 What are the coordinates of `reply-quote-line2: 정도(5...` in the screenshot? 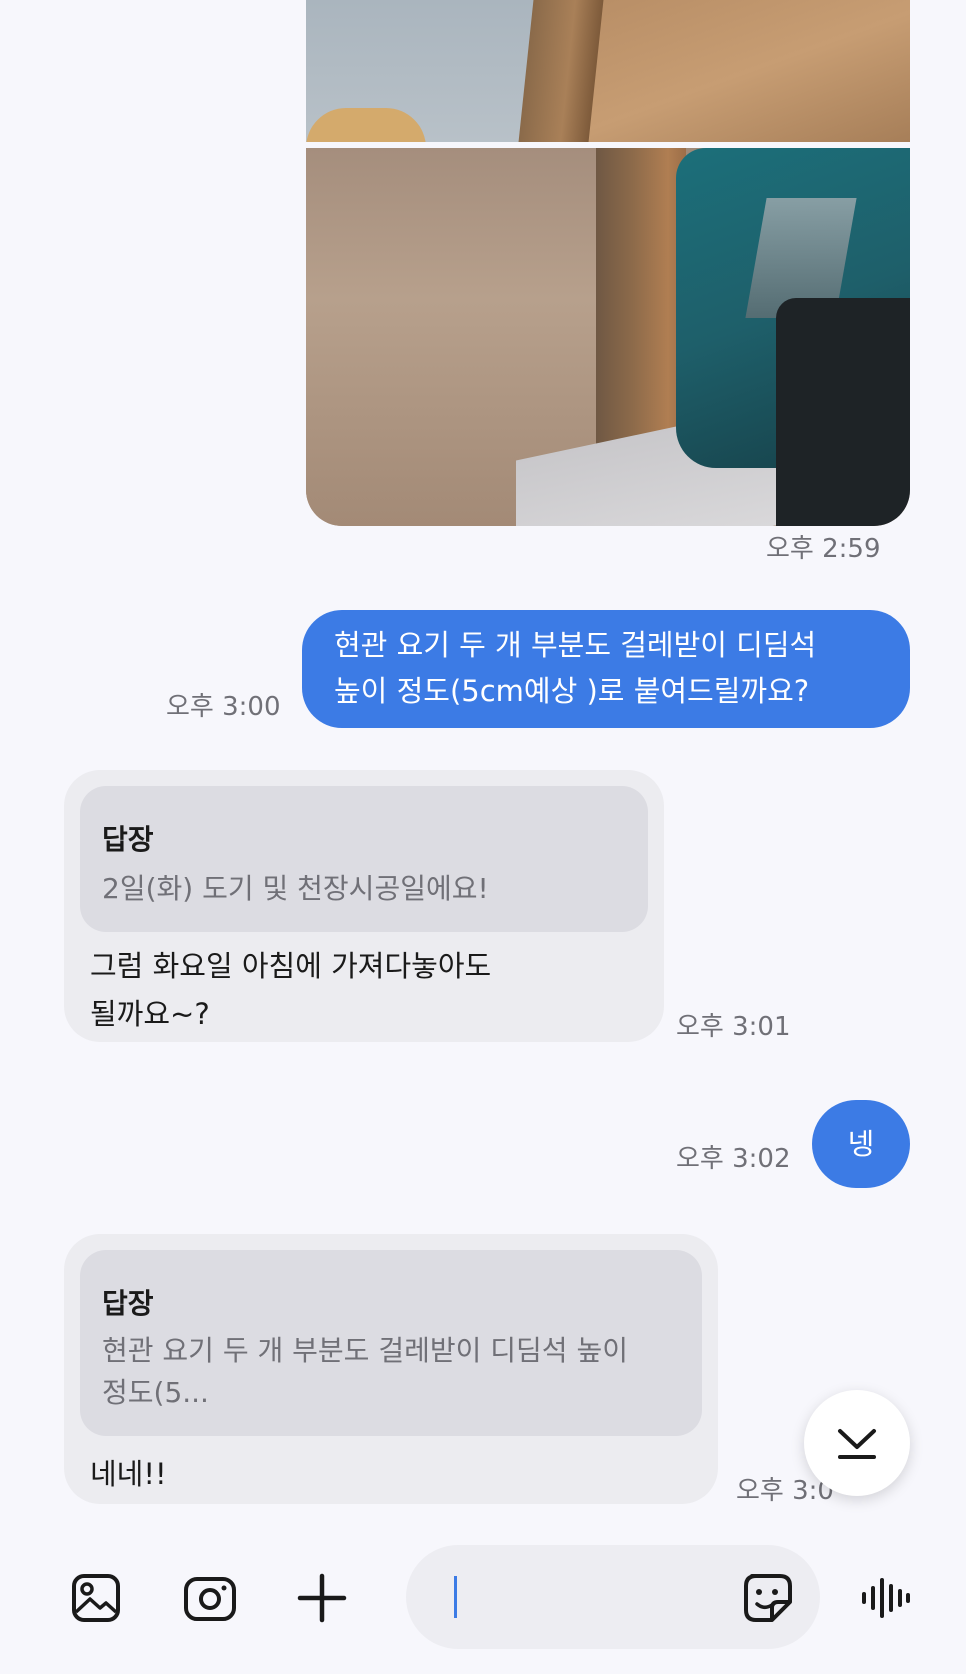 It's located at (155, 1392).